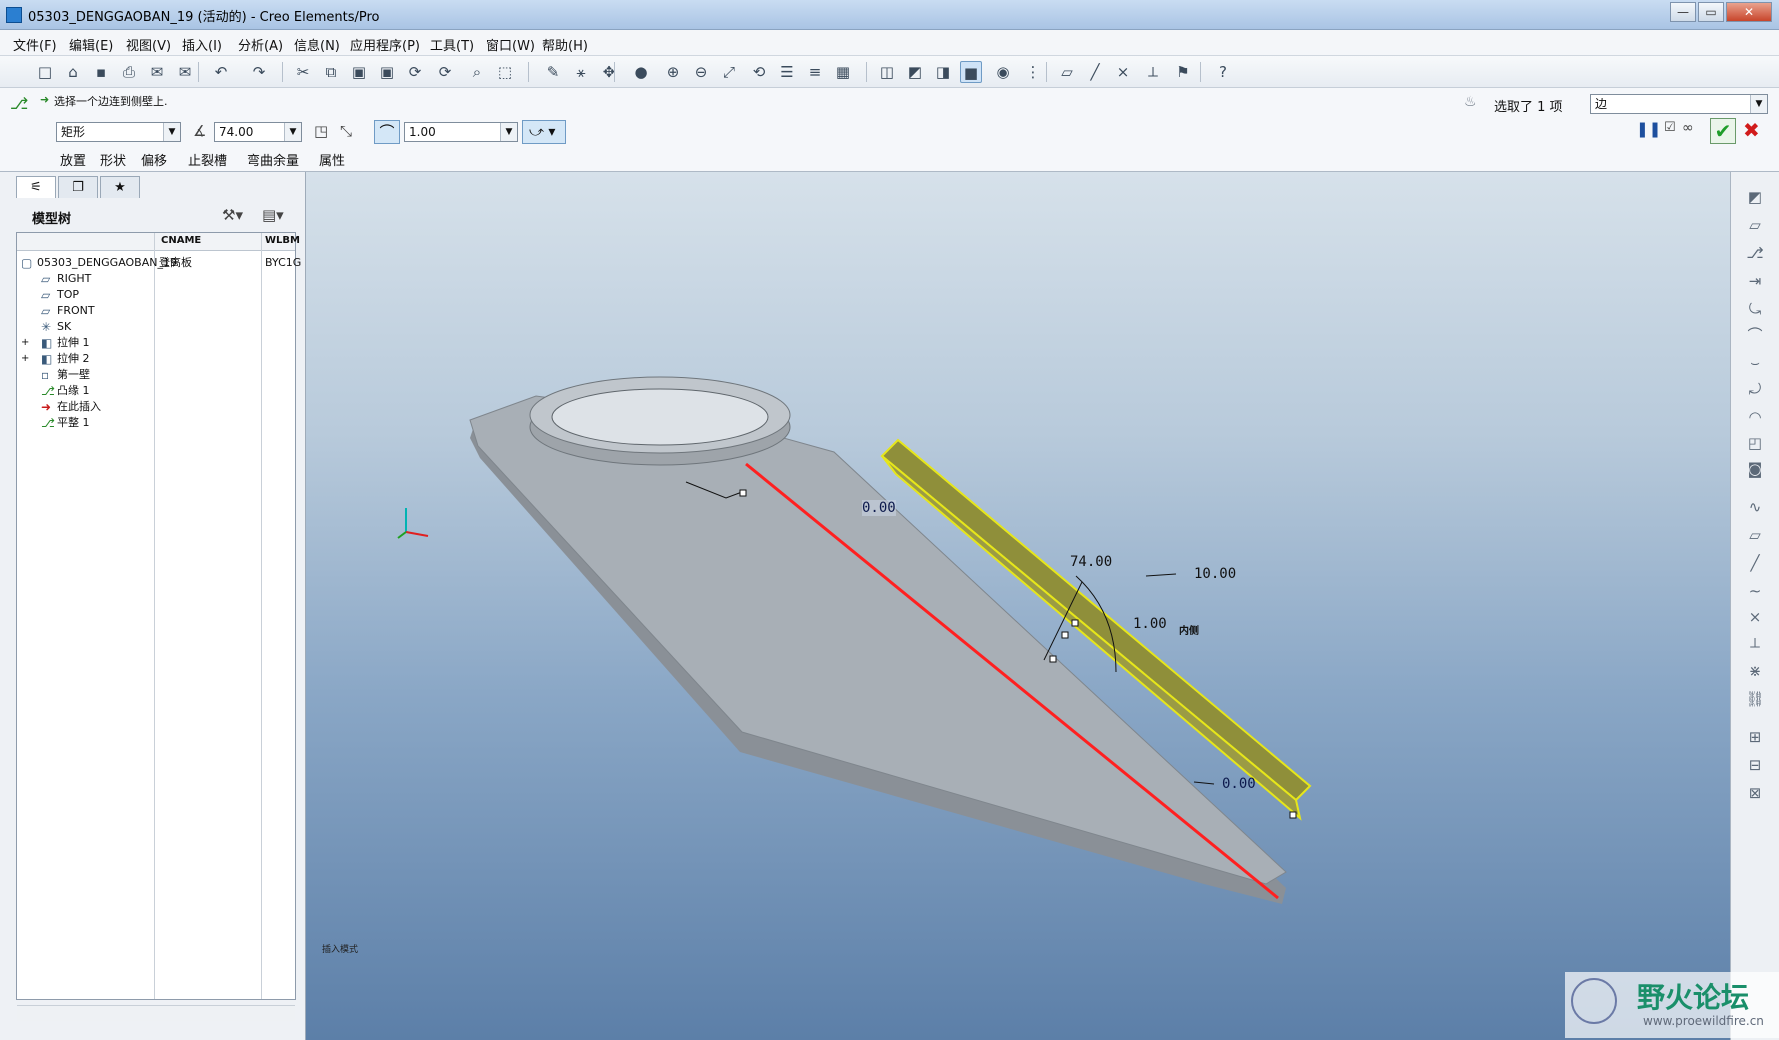  What do you see at coordinates (258, 132) in the screenshot?
I see `angle-input: 74.00 ▼` at bounding box center [258, 132].